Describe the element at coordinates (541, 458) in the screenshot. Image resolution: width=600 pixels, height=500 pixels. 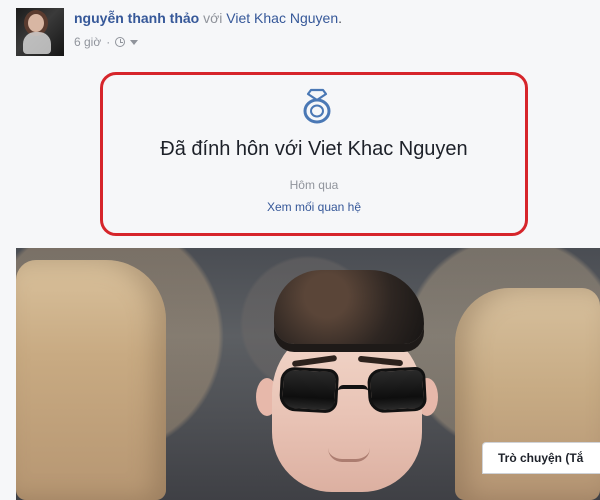
I see `chat-tab: Trò chuyện (Tắ` at that location.